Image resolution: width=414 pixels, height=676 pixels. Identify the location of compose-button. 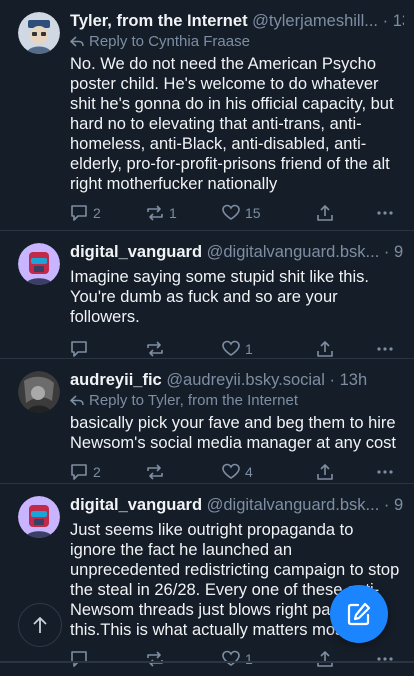
(359, 614).